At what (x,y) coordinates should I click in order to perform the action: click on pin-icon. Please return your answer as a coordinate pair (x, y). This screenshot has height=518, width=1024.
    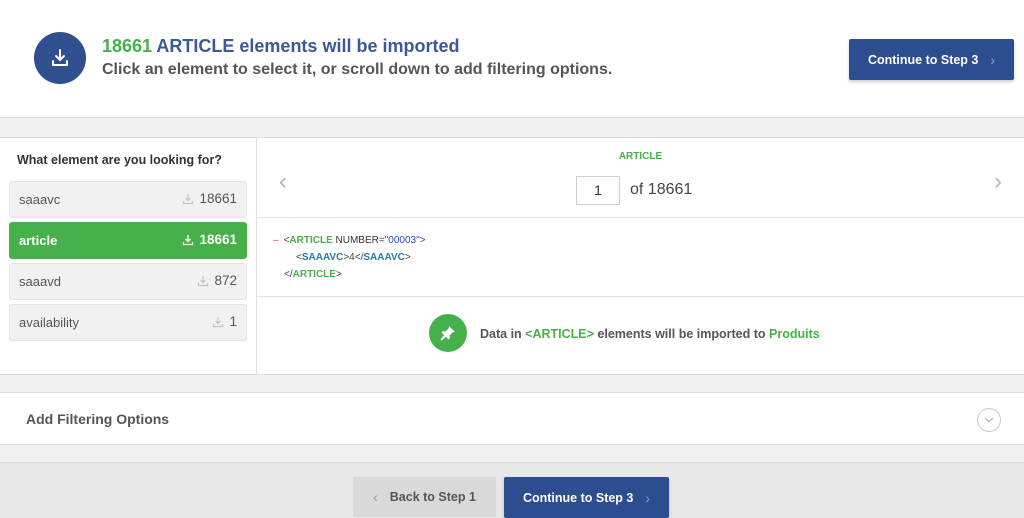
    Looking at the image, I should click on (448, 333).